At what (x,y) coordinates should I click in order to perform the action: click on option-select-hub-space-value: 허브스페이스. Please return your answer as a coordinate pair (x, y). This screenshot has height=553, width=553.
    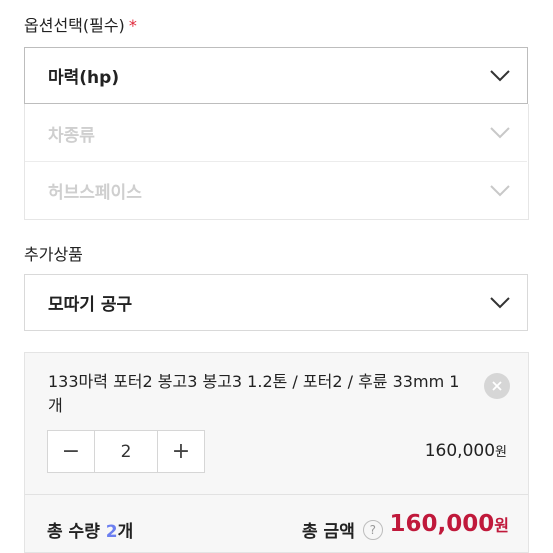
    Looking at the image, I should click on (95, 193).